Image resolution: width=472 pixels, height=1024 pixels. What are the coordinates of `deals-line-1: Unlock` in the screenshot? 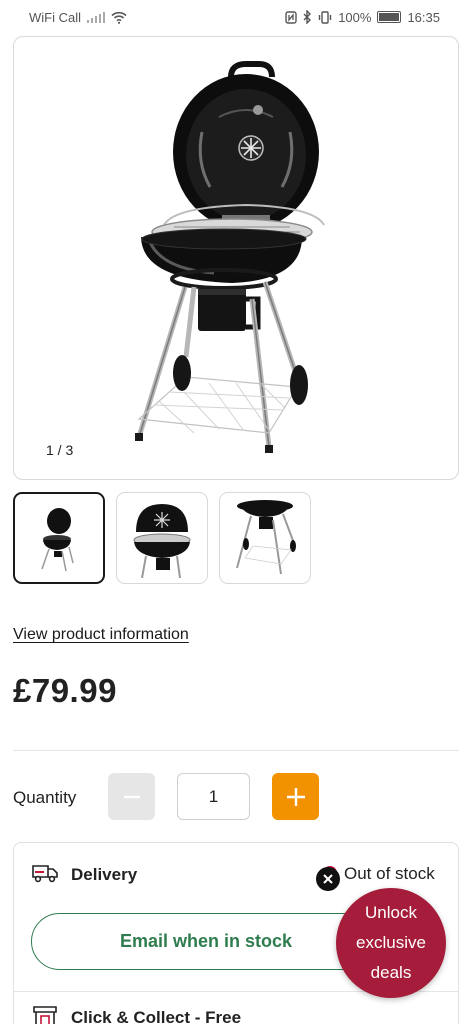 It's located at (391, 912).